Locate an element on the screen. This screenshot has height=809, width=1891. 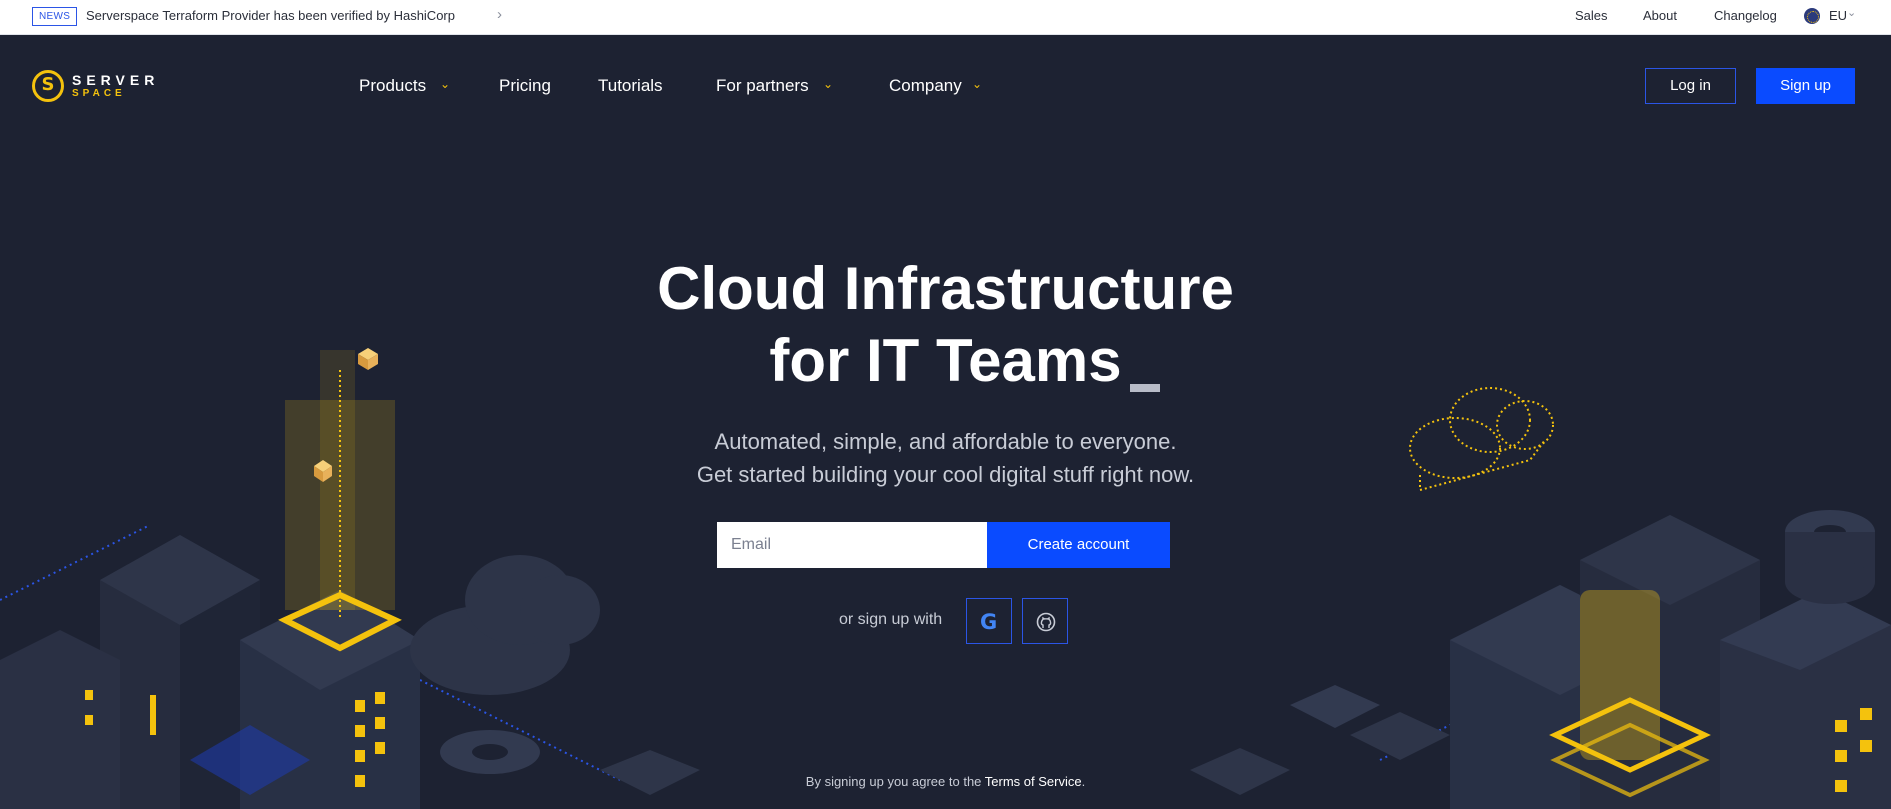
logo-text-bottom: SPACE is located at coordinates (99, 93).